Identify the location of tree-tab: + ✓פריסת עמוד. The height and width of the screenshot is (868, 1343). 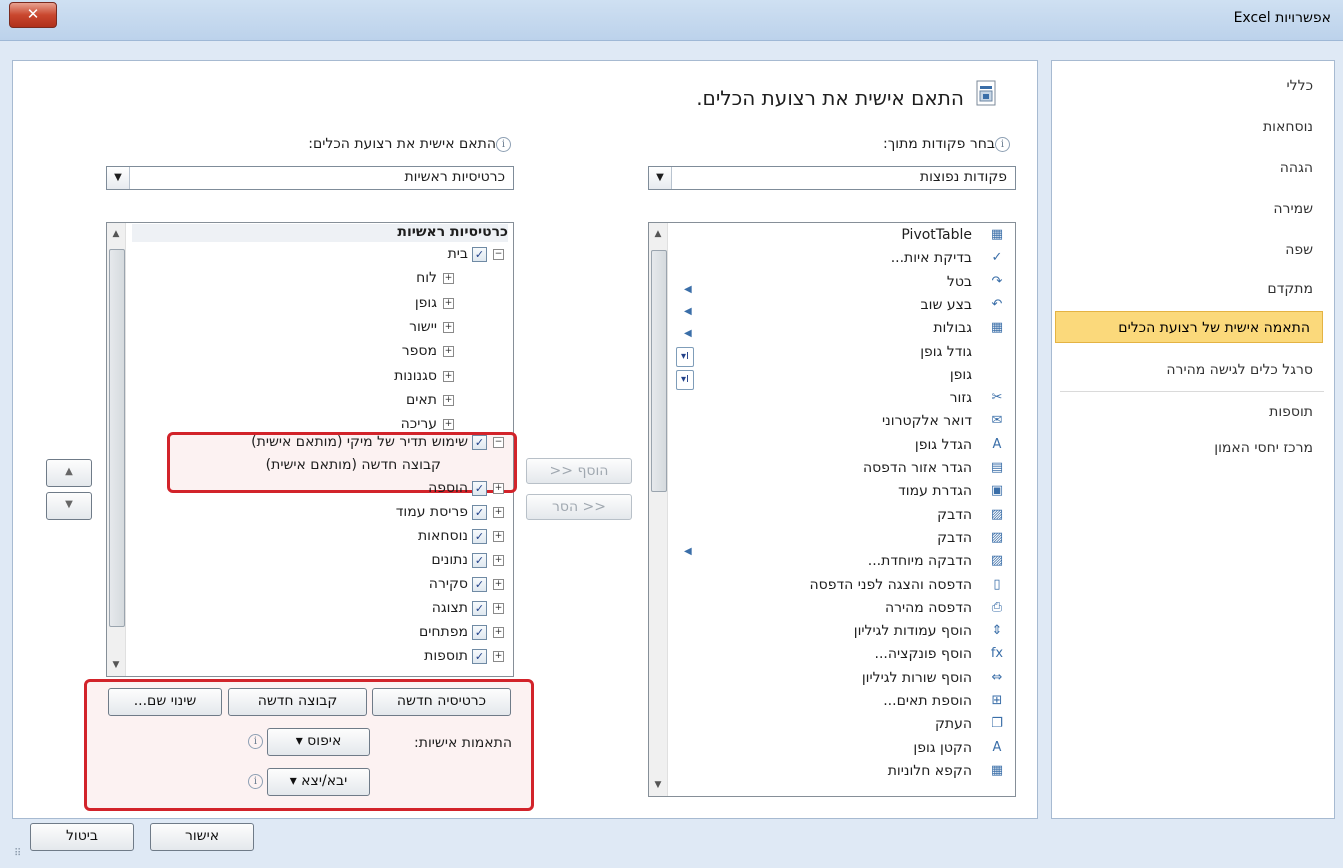
(450, 512).